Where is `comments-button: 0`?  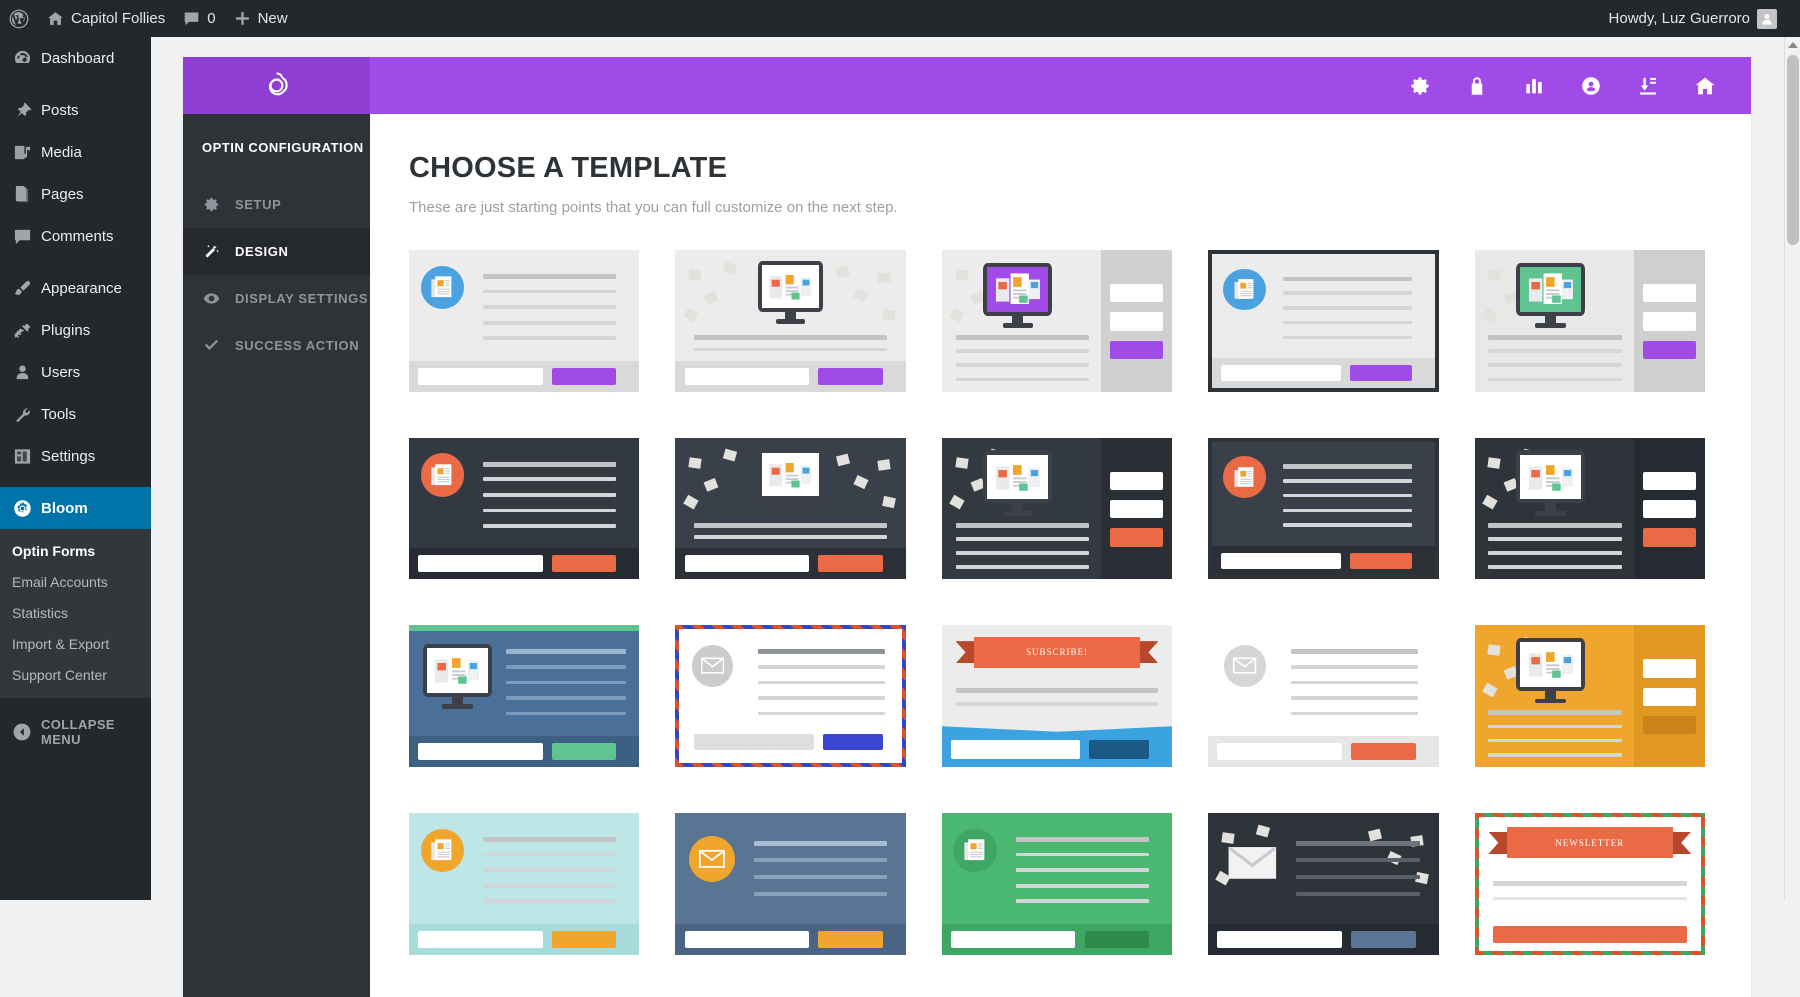 comments-button: 0 is located at coordinates (199, 18).